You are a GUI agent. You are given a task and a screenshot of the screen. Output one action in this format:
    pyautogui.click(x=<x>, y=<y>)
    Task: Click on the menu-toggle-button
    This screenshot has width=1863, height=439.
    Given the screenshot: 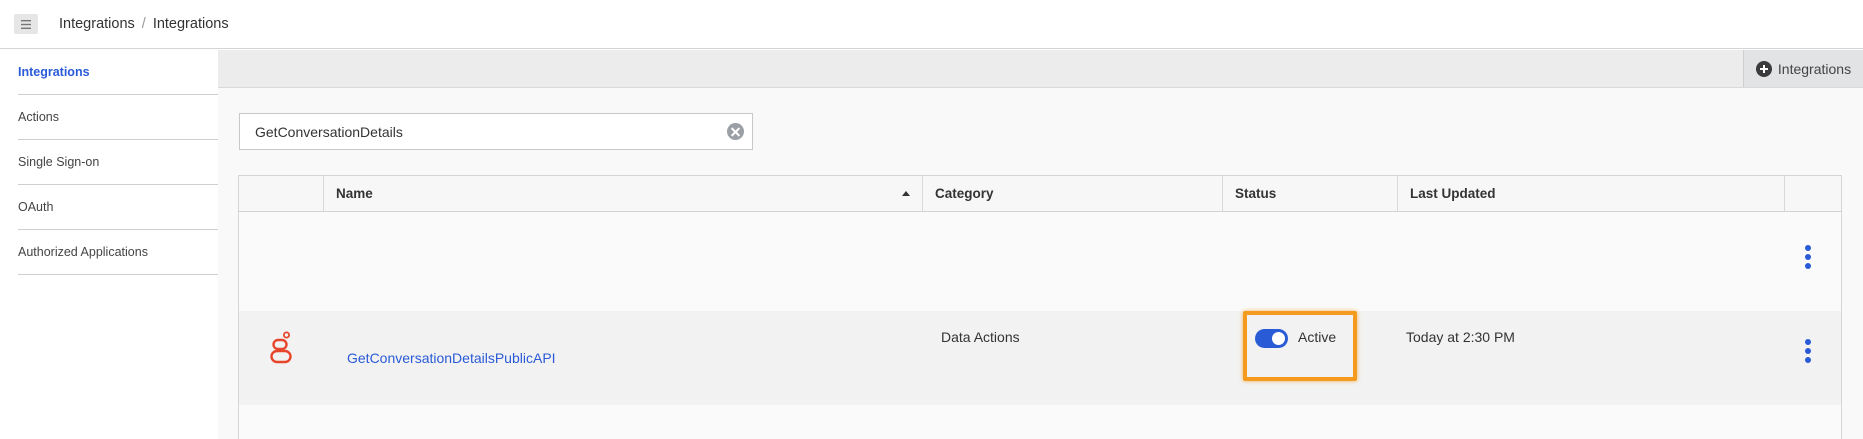 What is the action you would take?
    pyautogui.click(x=26, y=24)
    